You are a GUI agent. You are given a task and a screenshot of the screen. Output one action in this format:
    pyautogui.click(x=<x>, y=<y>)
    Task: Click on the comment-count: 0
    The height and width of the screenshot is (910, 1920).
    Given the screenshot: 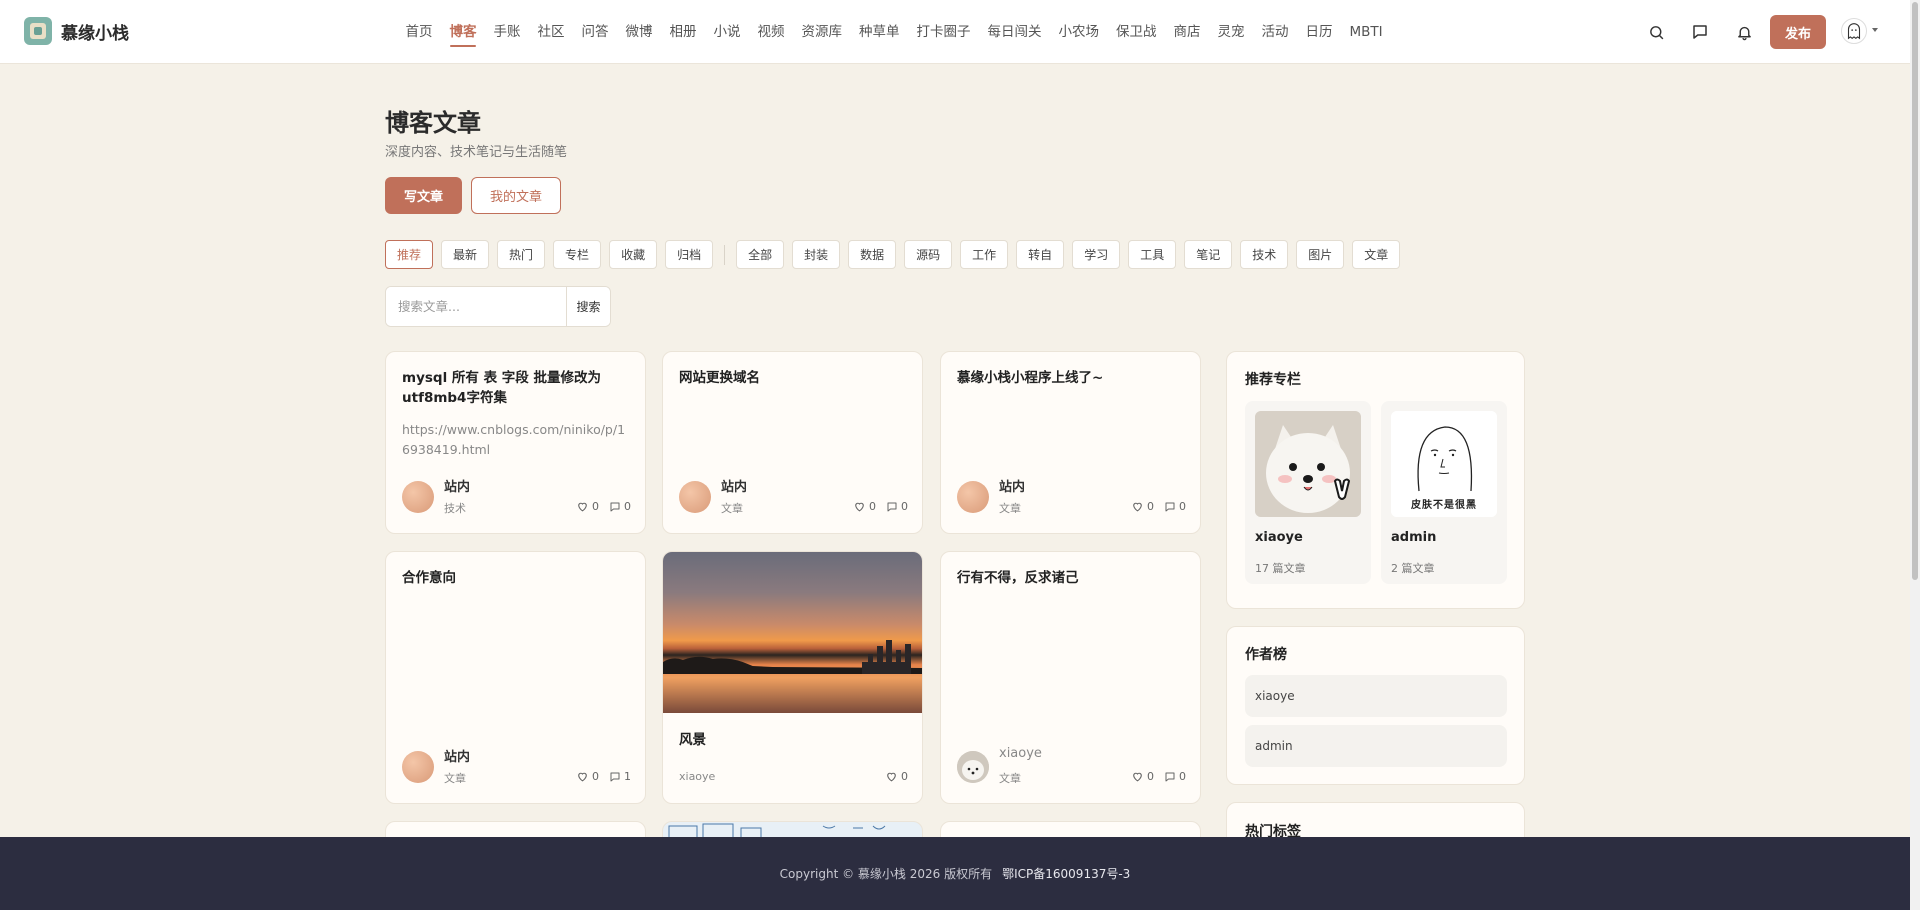 What is the action you would take?
    pyautogui.click(x=627, y=506)
    